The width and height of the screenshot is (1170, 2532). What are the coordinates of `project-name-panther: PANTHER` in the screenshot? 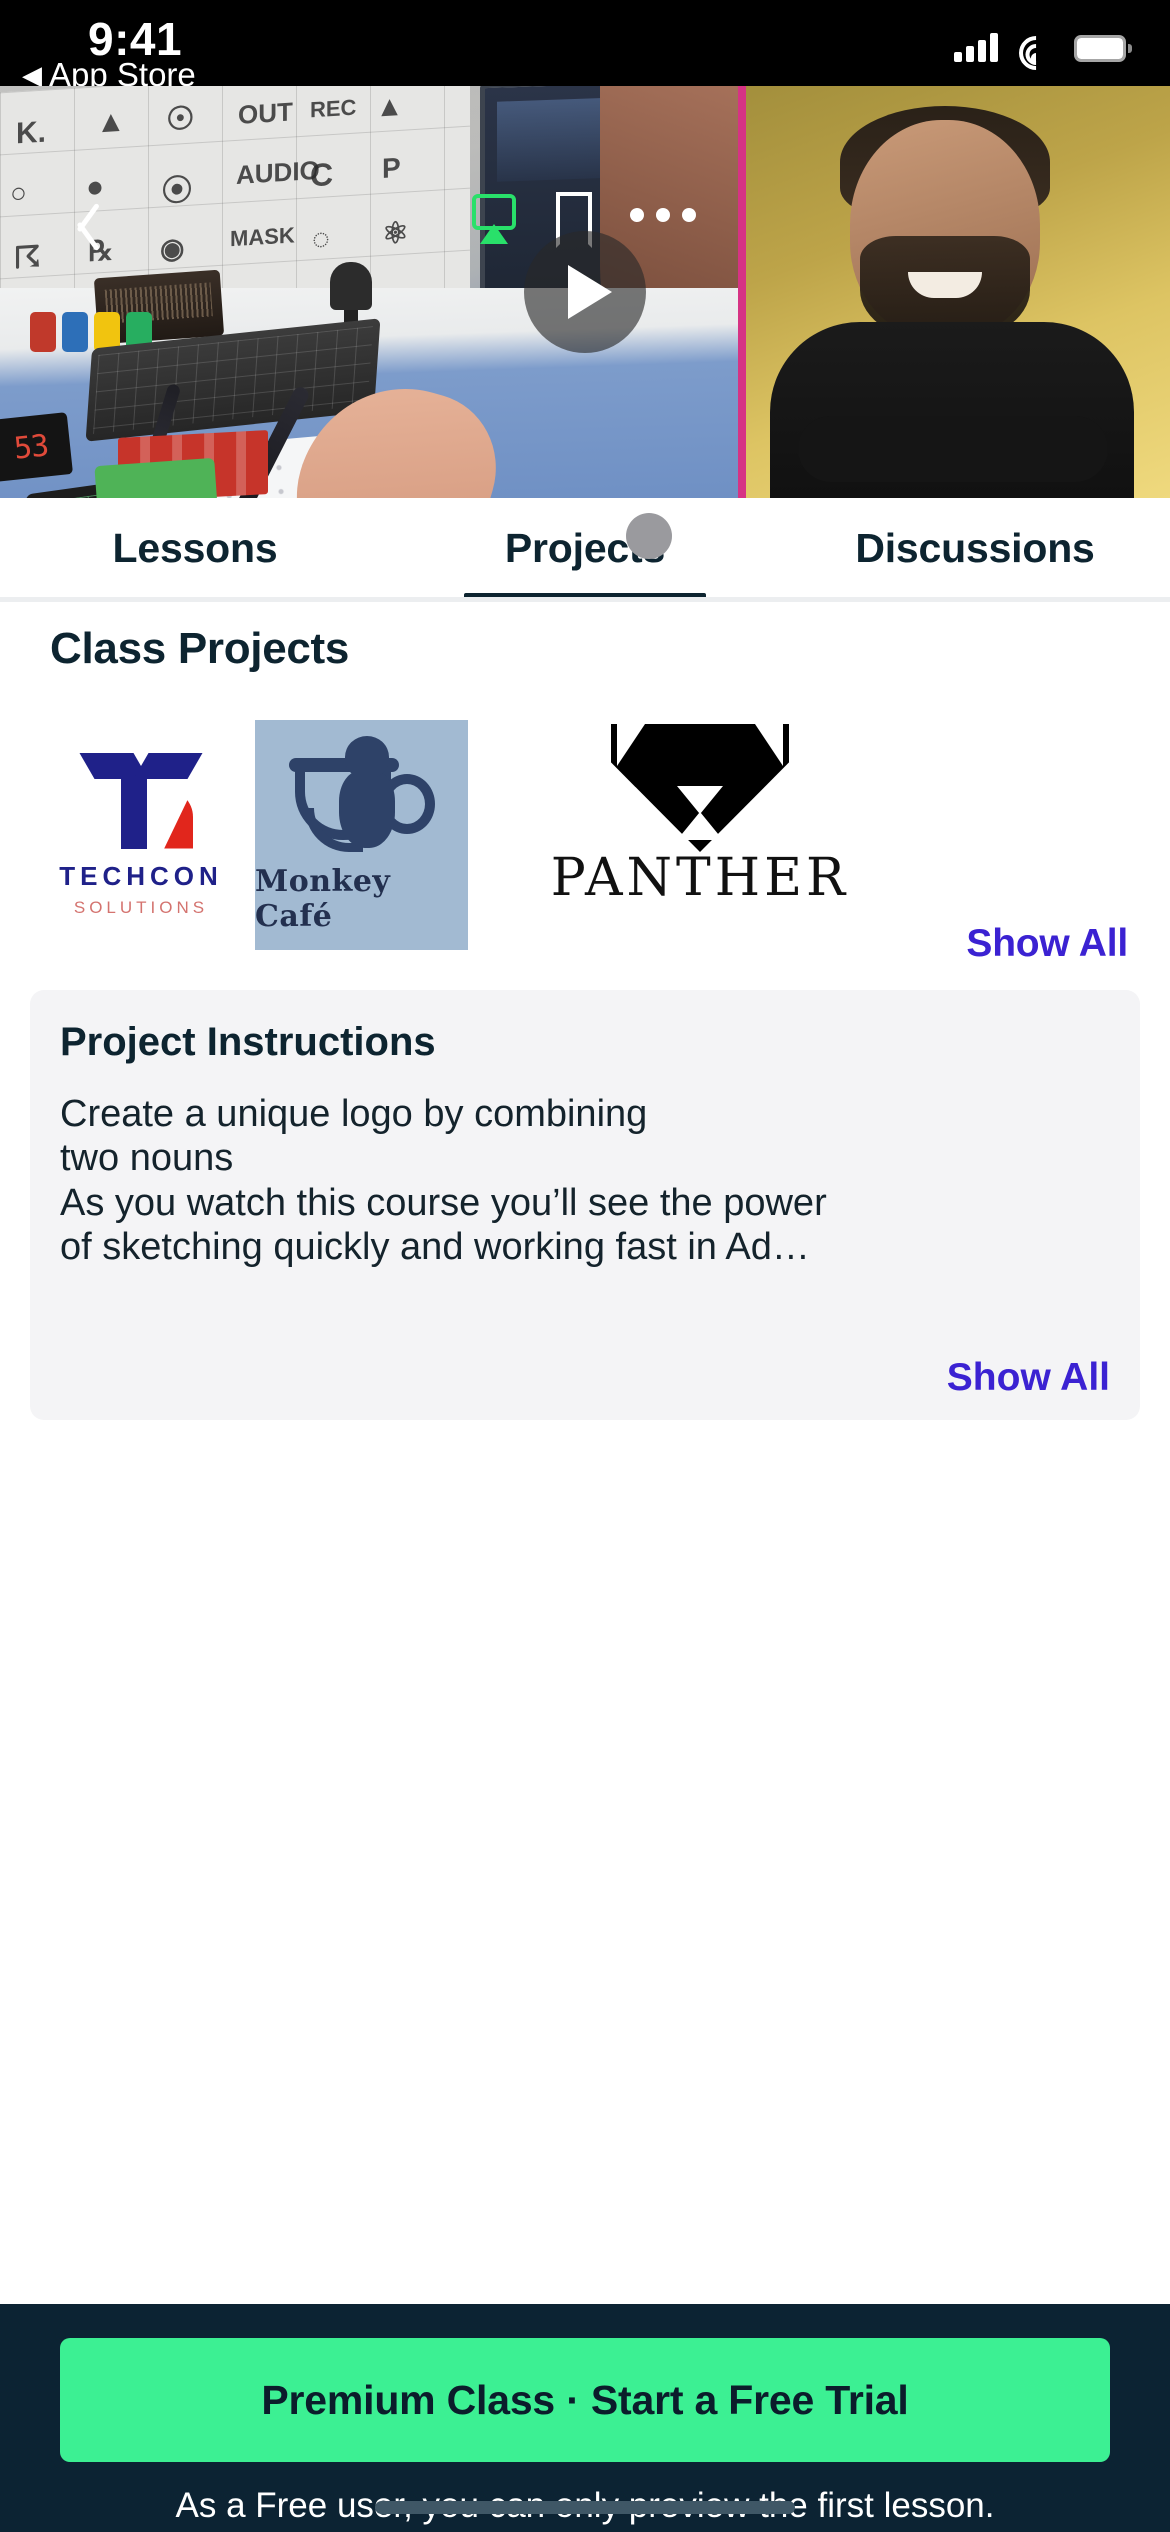 It's located at (700, 878).